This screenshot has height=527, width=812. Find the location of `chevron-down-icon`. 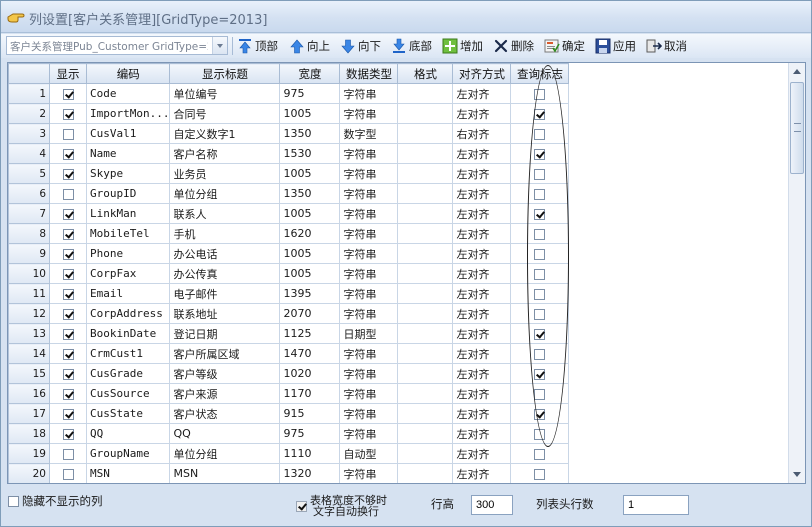

chevron-down-icon is located at coordinates (219, 45).